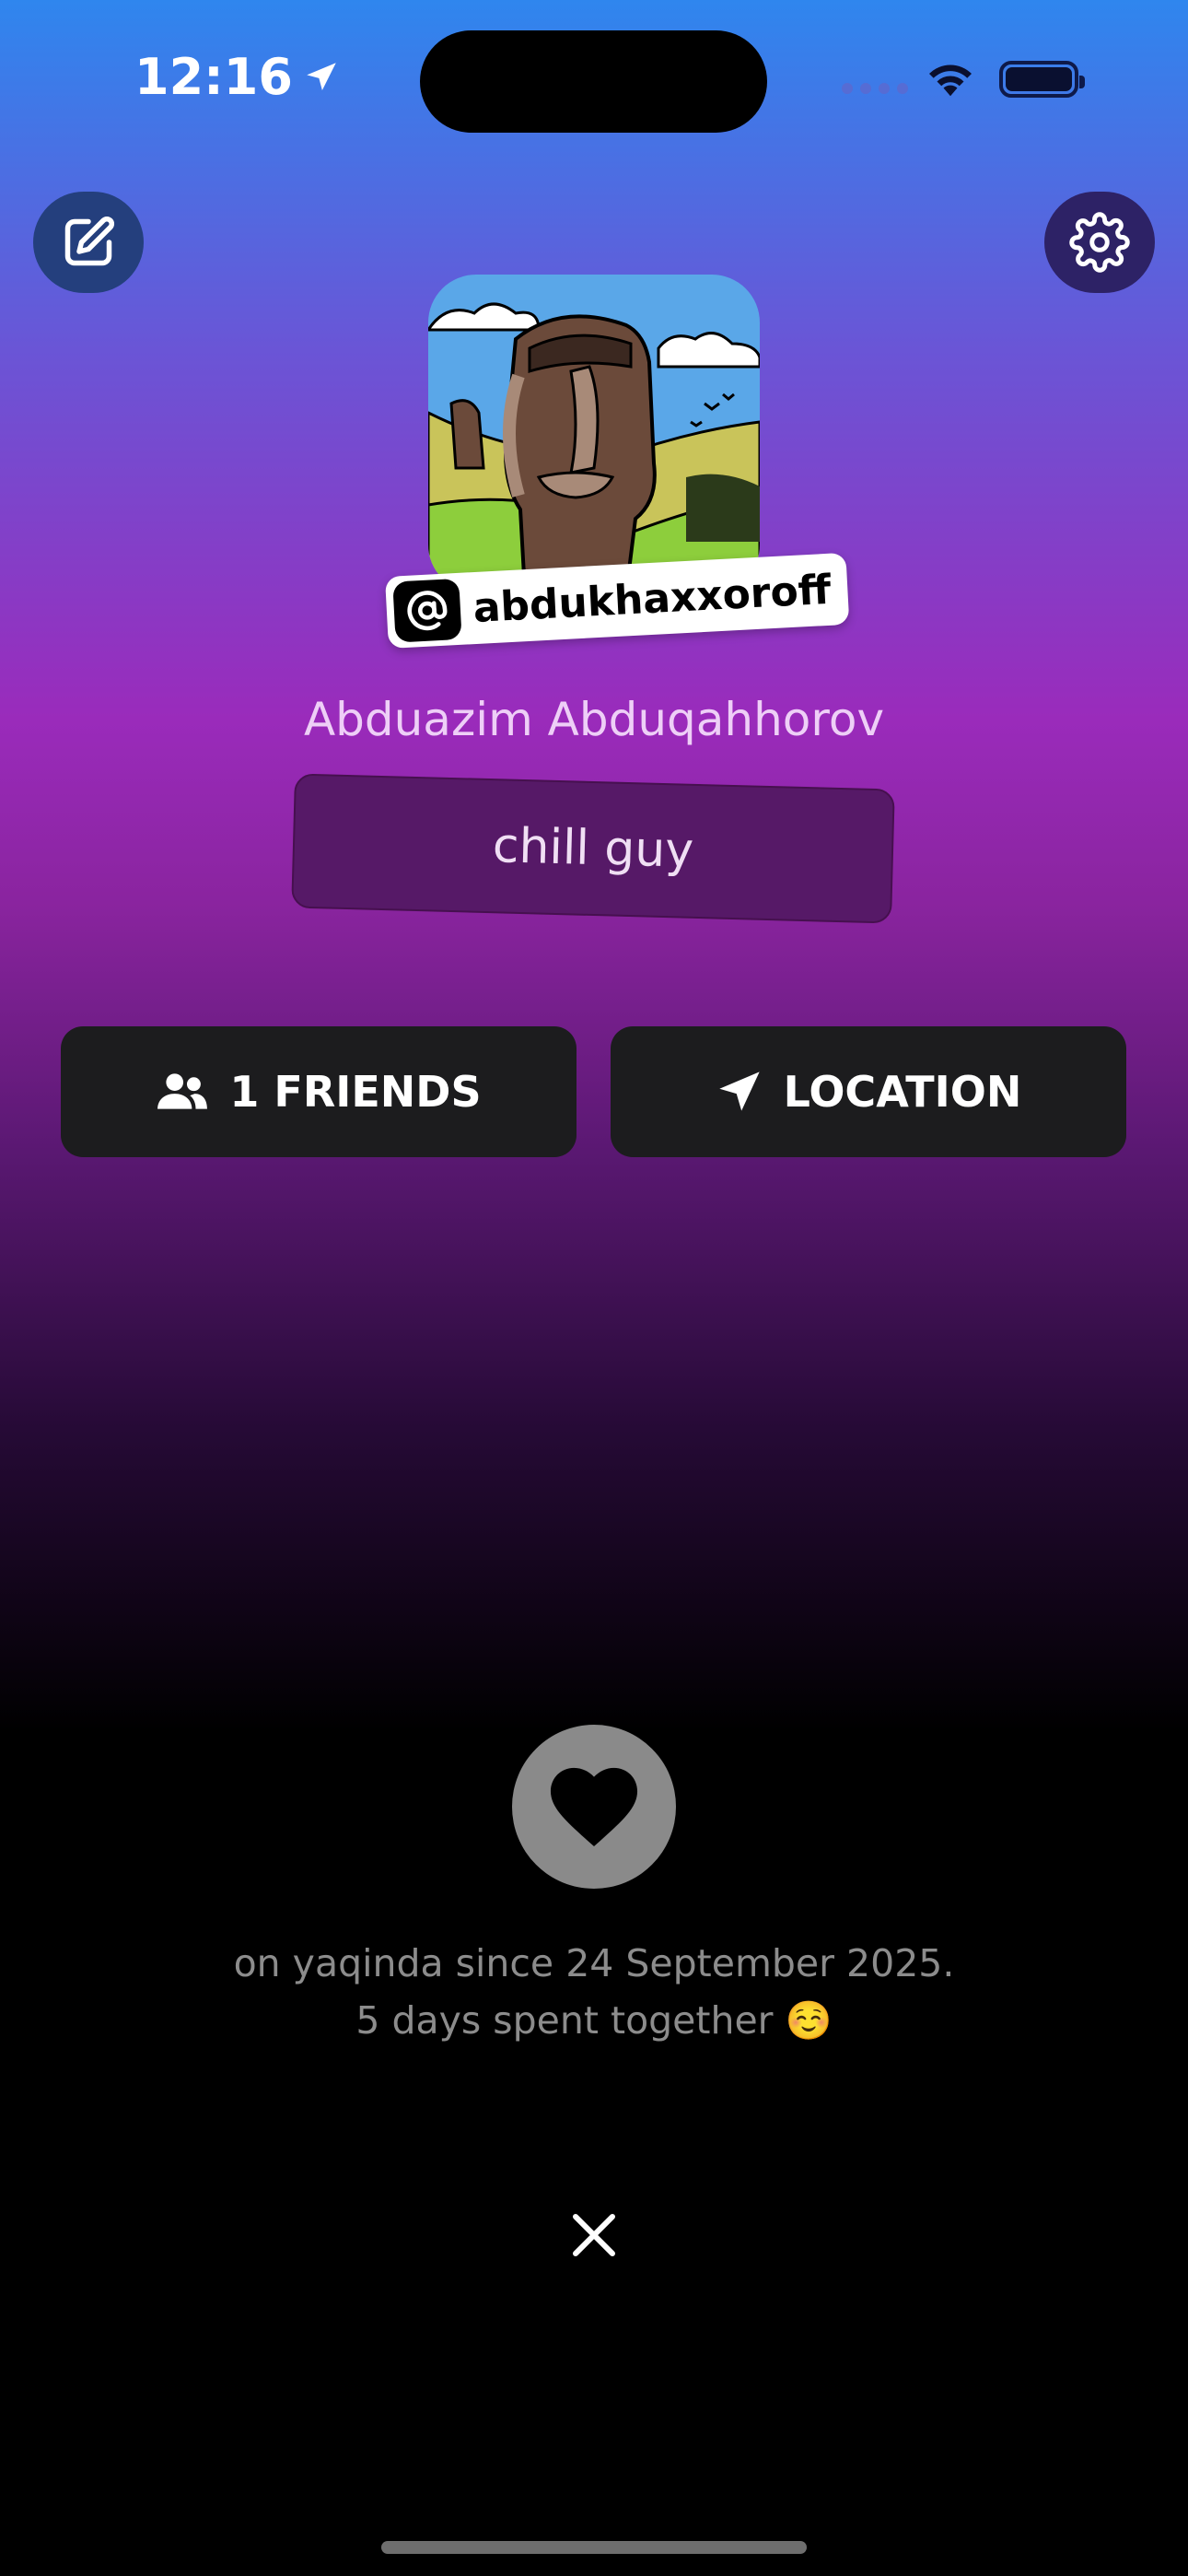 The image size is (1188, 2576). Describe the element at coordinates (903, 1092) in the screenshot. I see `location-label: LOCATION` at that location.